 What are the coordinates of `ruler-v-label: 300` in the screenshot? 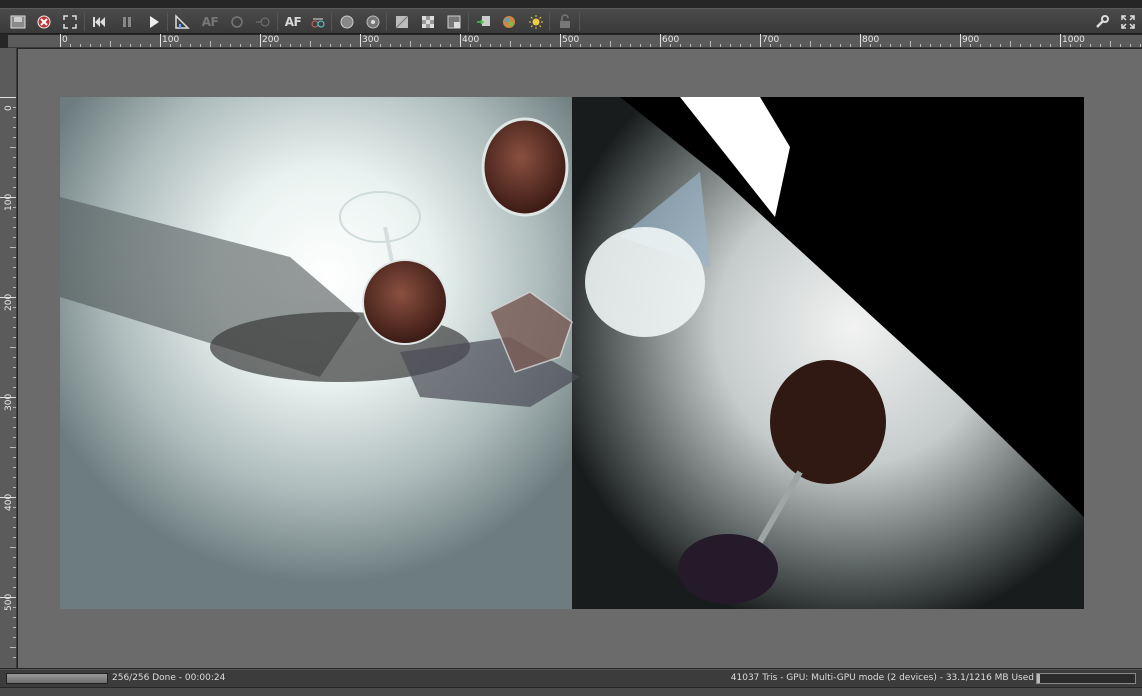 It's located at (9, 402).